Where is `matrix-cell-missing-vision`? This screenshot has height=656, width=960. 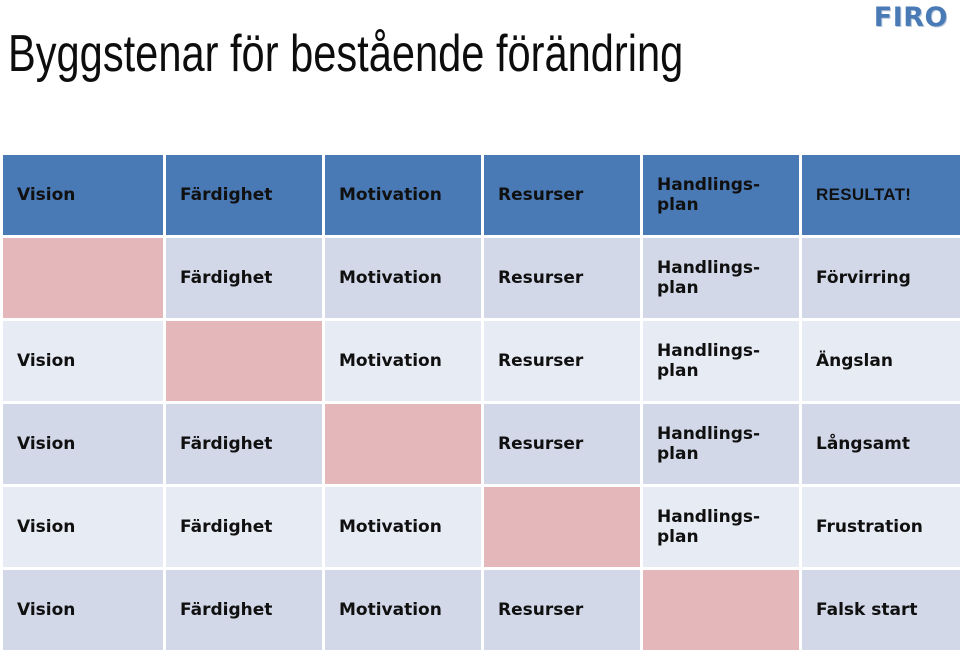
matrix-cell-missing-vision is located at coordinates (83, 278).